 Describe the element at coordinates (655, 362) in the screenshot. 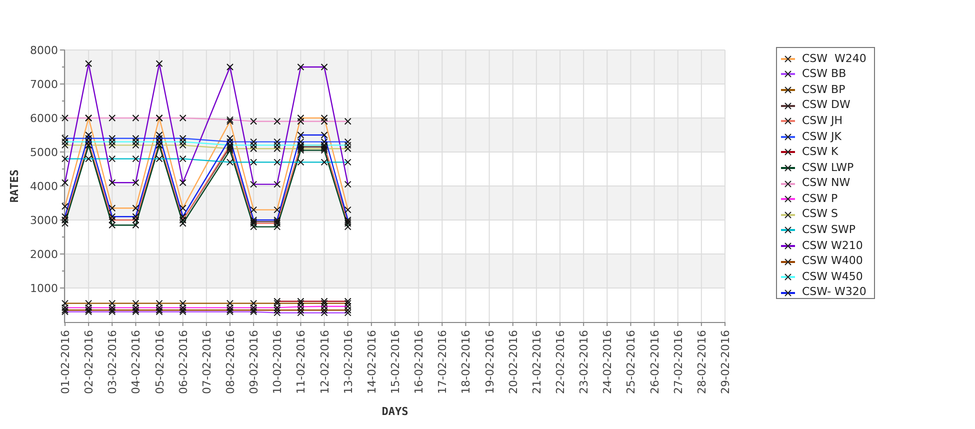

I see `x-tick-label: 26-02-2016` at that location.